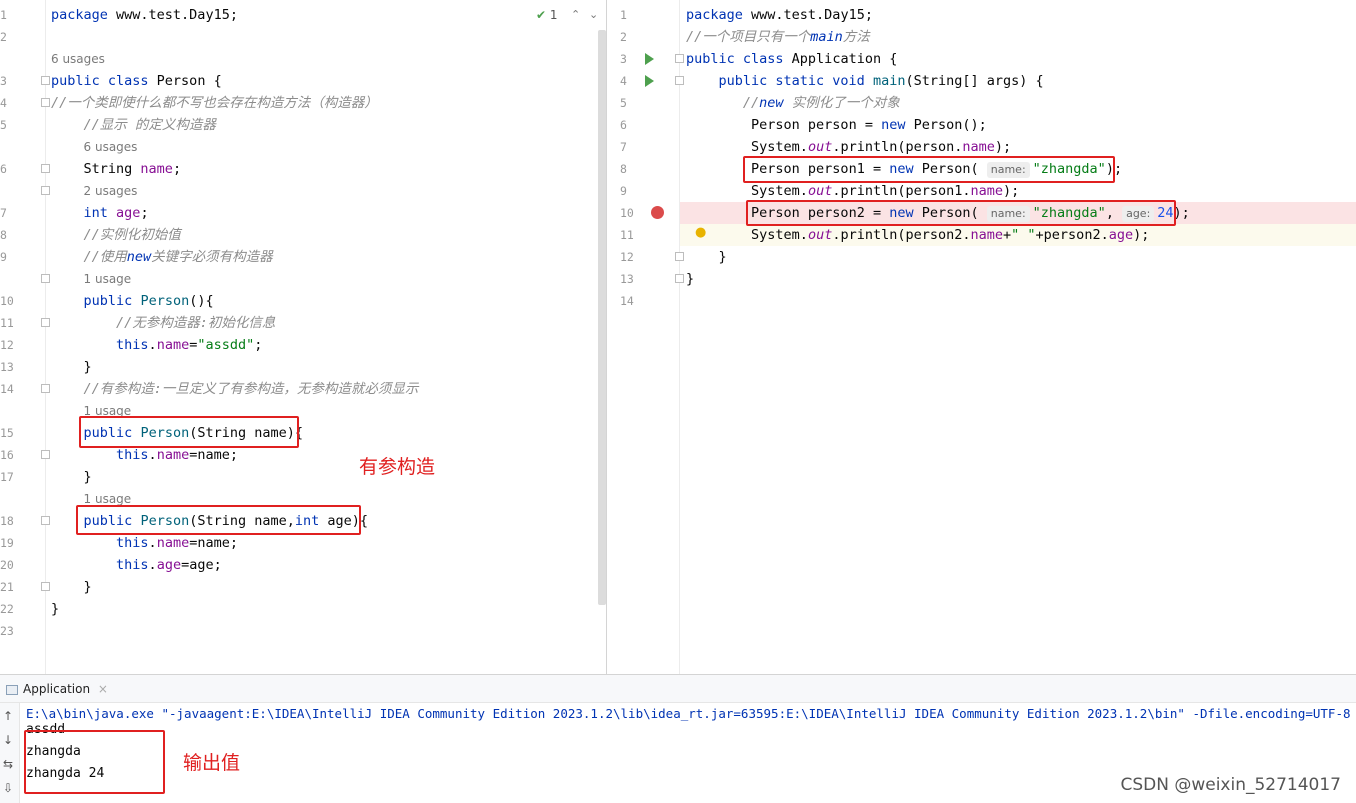 Image resolution: width=1356 pixels, height=803 pixels. Describe the element at coordinates (881, 81) in the screenshot. I see `code-line: public static void main(String[] args) {` at that location.